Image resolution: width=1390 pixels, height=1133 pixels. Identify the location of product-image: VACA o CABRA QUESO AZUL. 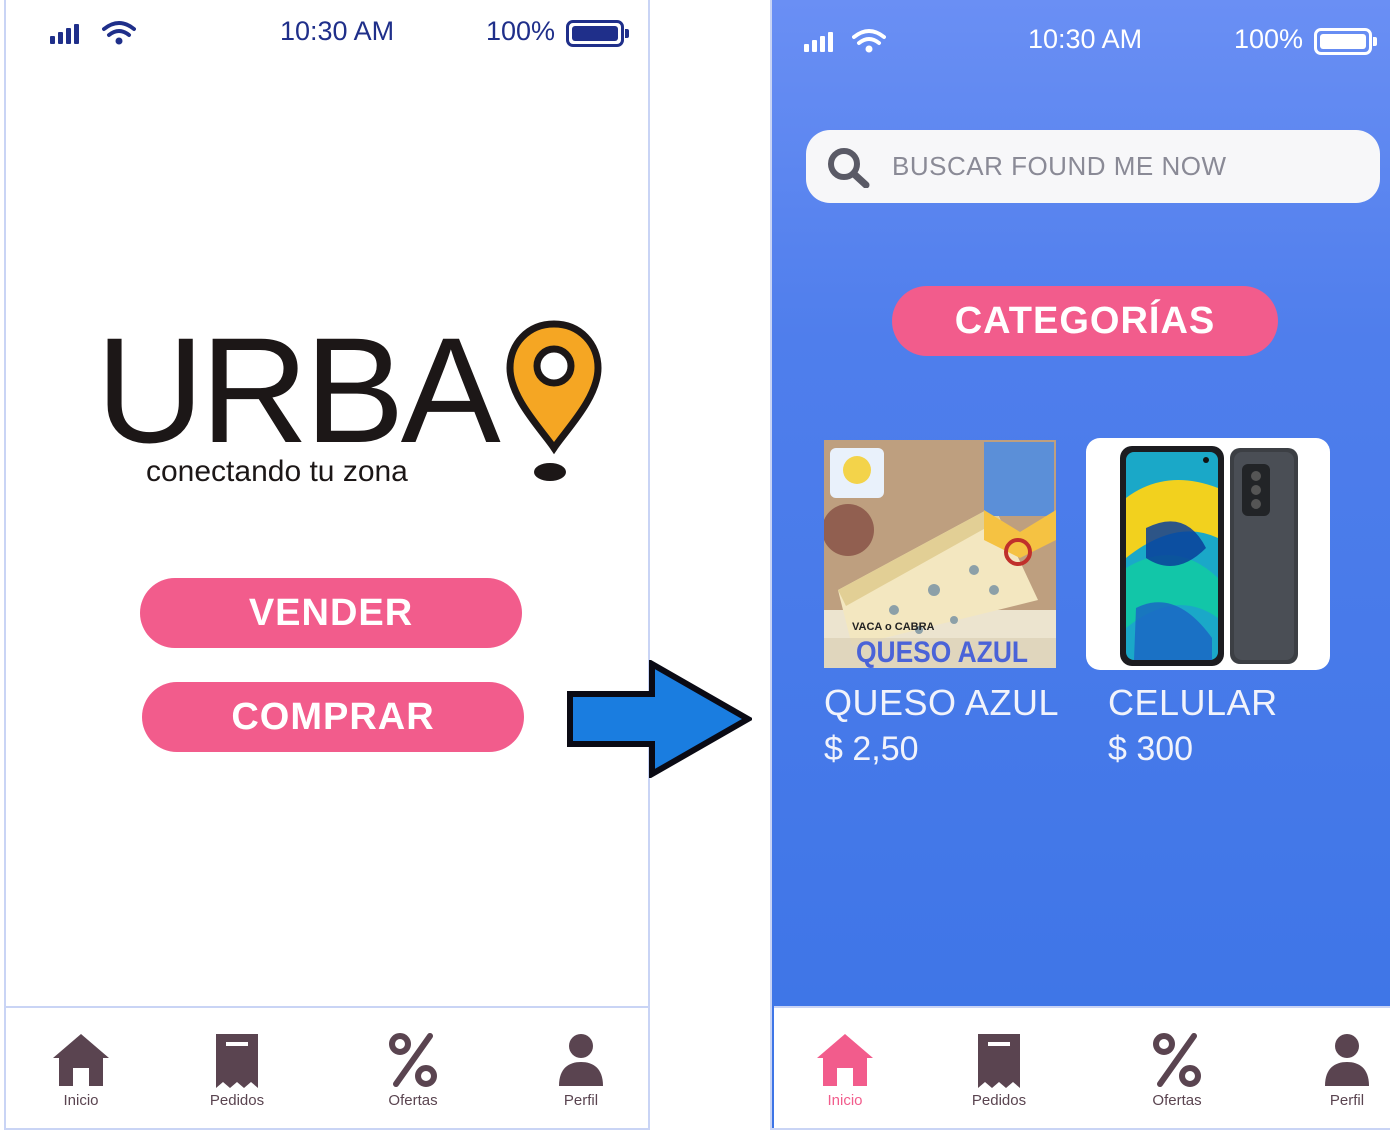
(940, 554).